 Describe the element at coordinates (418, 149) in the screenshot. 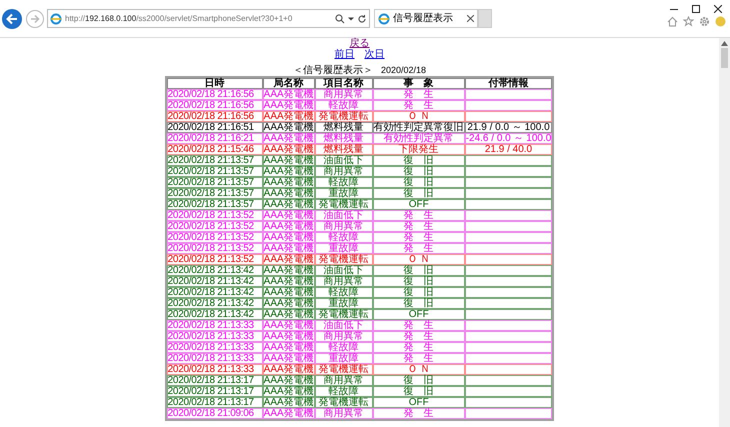

I see `table-cell: 下限発生` at that location.